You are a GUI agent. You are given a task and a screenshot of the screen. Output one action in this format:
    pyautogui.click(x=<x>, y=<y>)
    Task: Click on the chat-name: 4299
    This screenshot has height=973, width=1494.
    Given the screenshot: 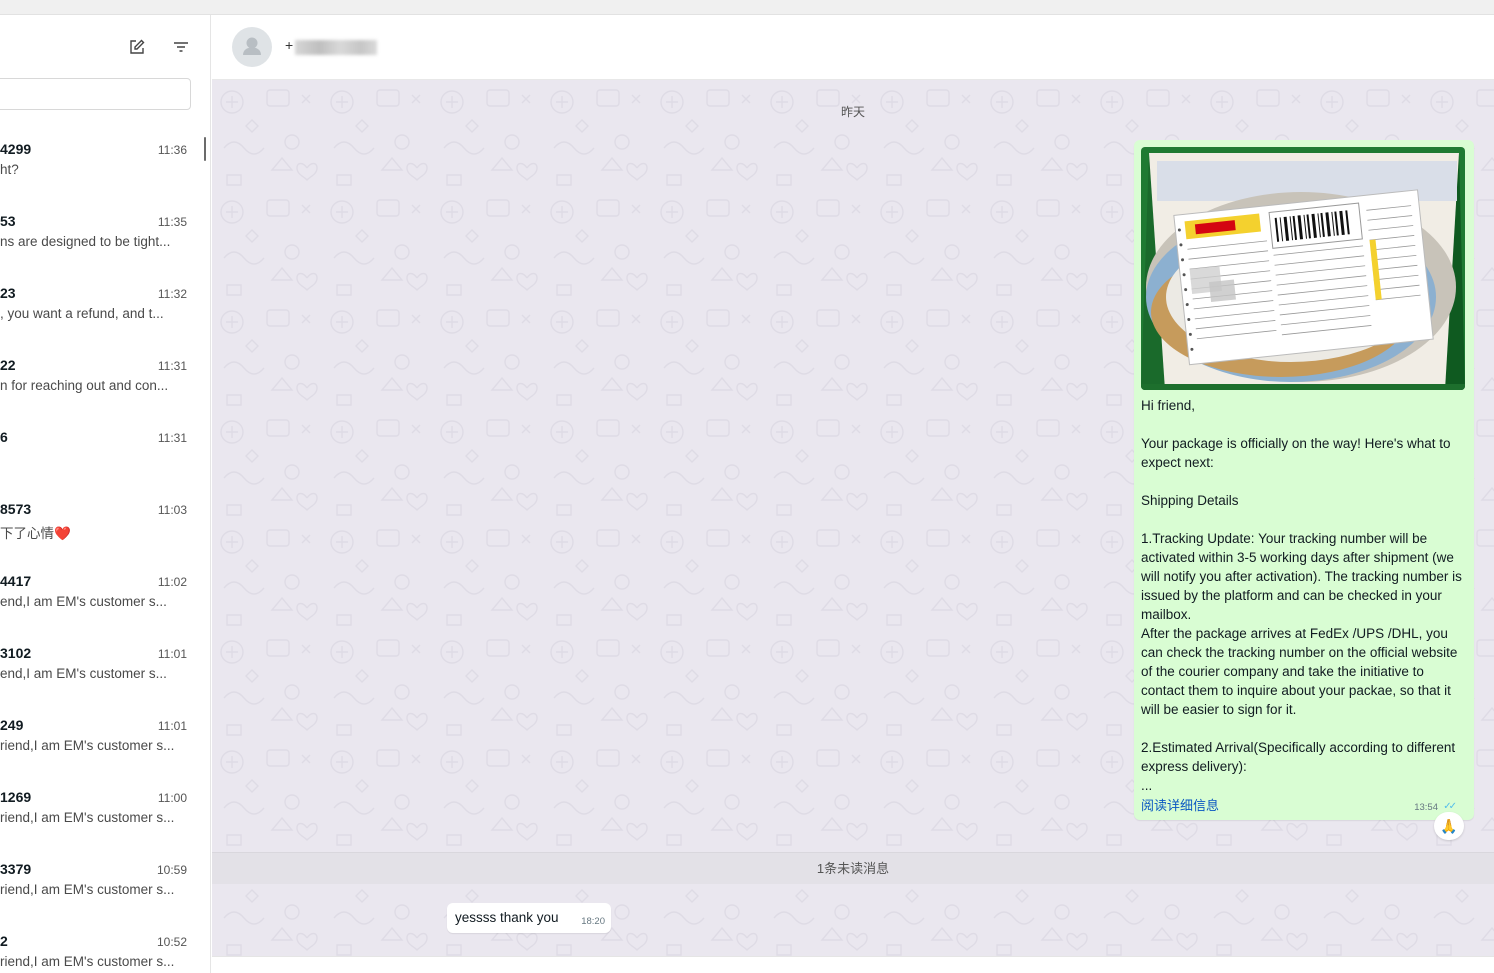 What is the action you would take?
    pyautogui.click(x=16, y=149)
    